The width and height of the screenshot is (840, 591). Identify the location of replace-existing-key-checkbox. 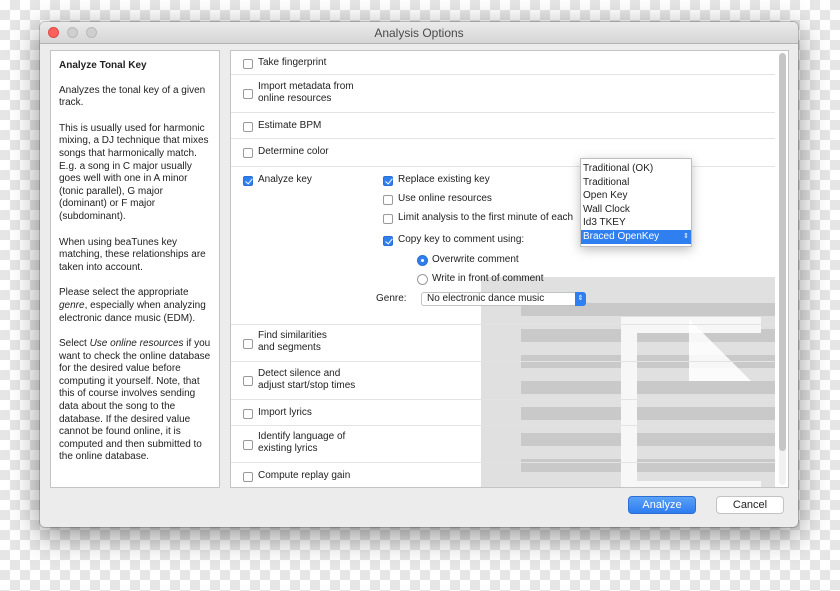
(388, 181).